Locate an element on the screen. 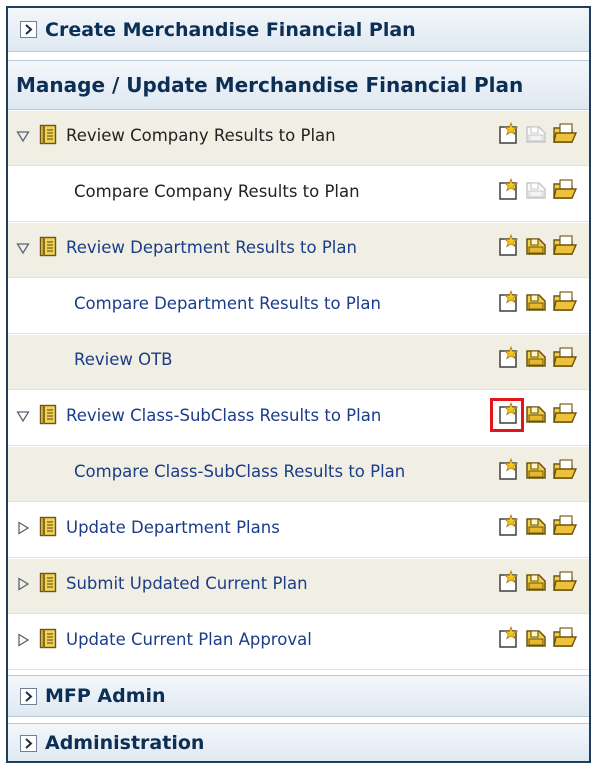 The width and height of the screenshot is (595, 771). section-title: Create Merchandise Financial Plan is located at coordinates (230, 29).